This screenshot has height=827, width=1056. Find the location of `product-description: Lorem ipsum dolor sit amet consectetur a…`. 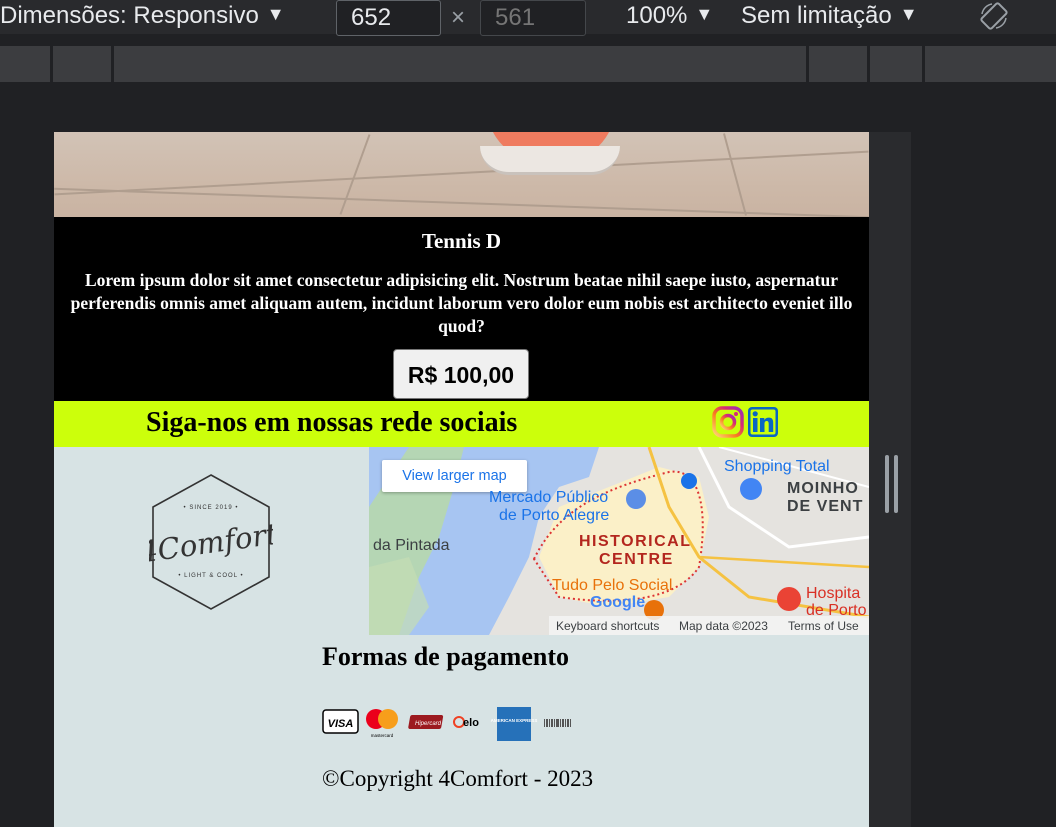

product-description: Lorem ipsum dolor sit amet consectetur a… is located at coordinates (461, 303).